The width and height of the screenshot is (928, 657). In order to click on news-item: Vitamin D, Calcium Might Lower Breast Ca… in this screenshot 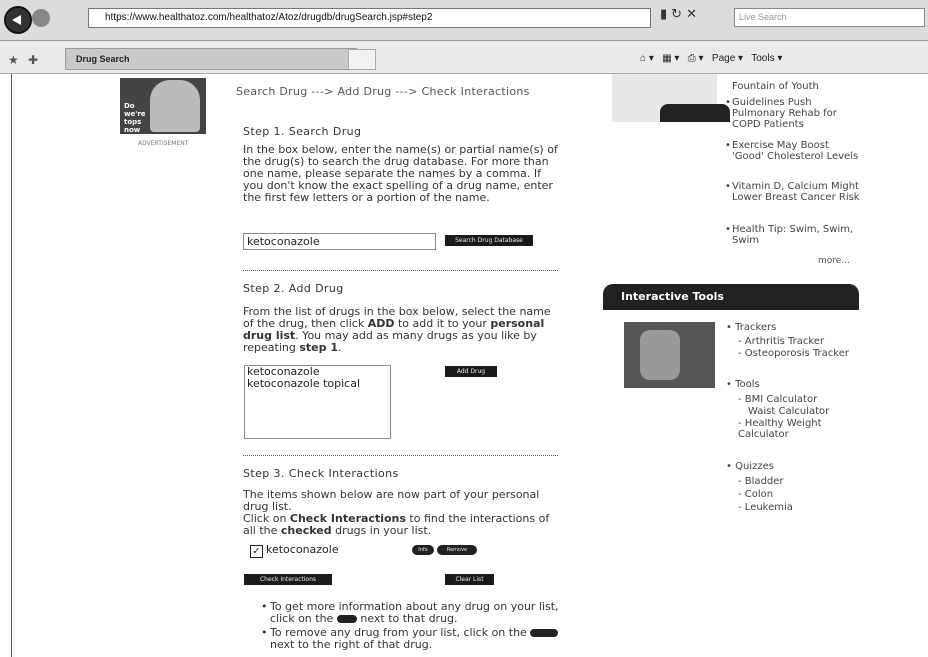, I will do `click(793, 192)`.